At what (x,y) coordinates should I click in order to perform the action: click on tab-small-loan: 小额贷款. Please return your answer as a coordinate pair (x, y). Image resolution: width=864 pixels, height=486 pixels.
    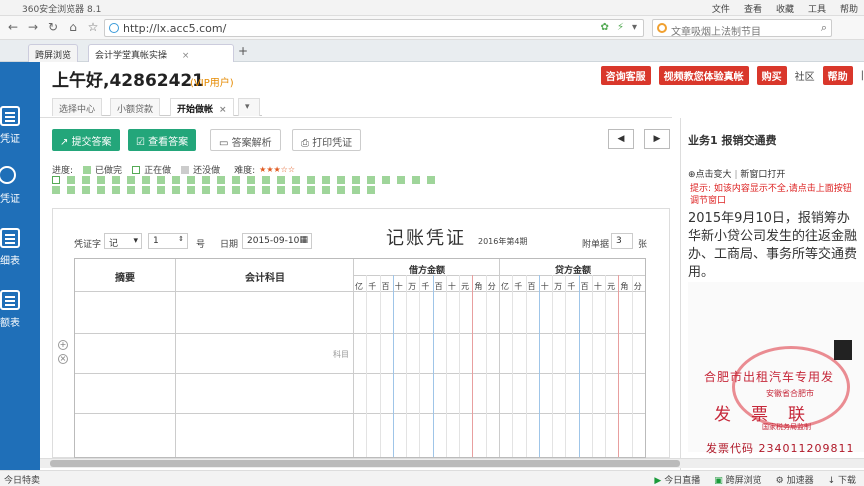
    Looking at the image, I should click on (135, 107).